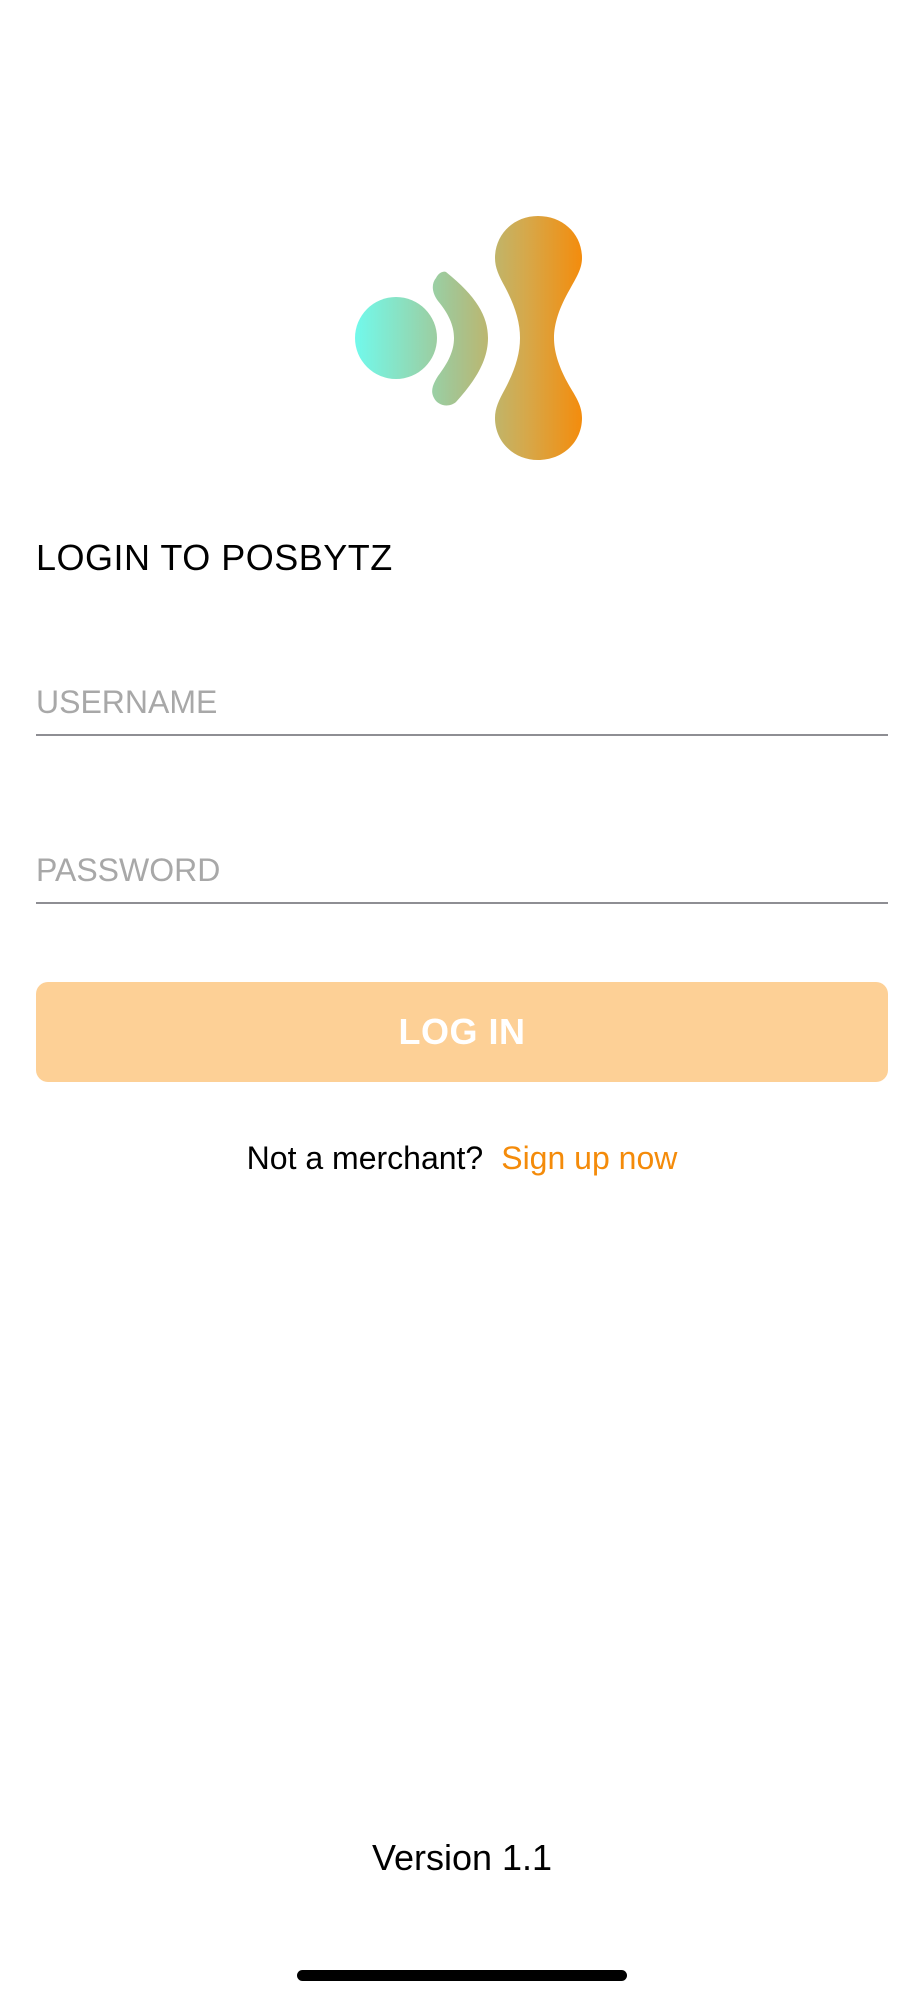  What do you see at coordinates (462, 1857) in the screenshot?
I see `version-label: Version 1.1` at bounding box center [462, 1857].